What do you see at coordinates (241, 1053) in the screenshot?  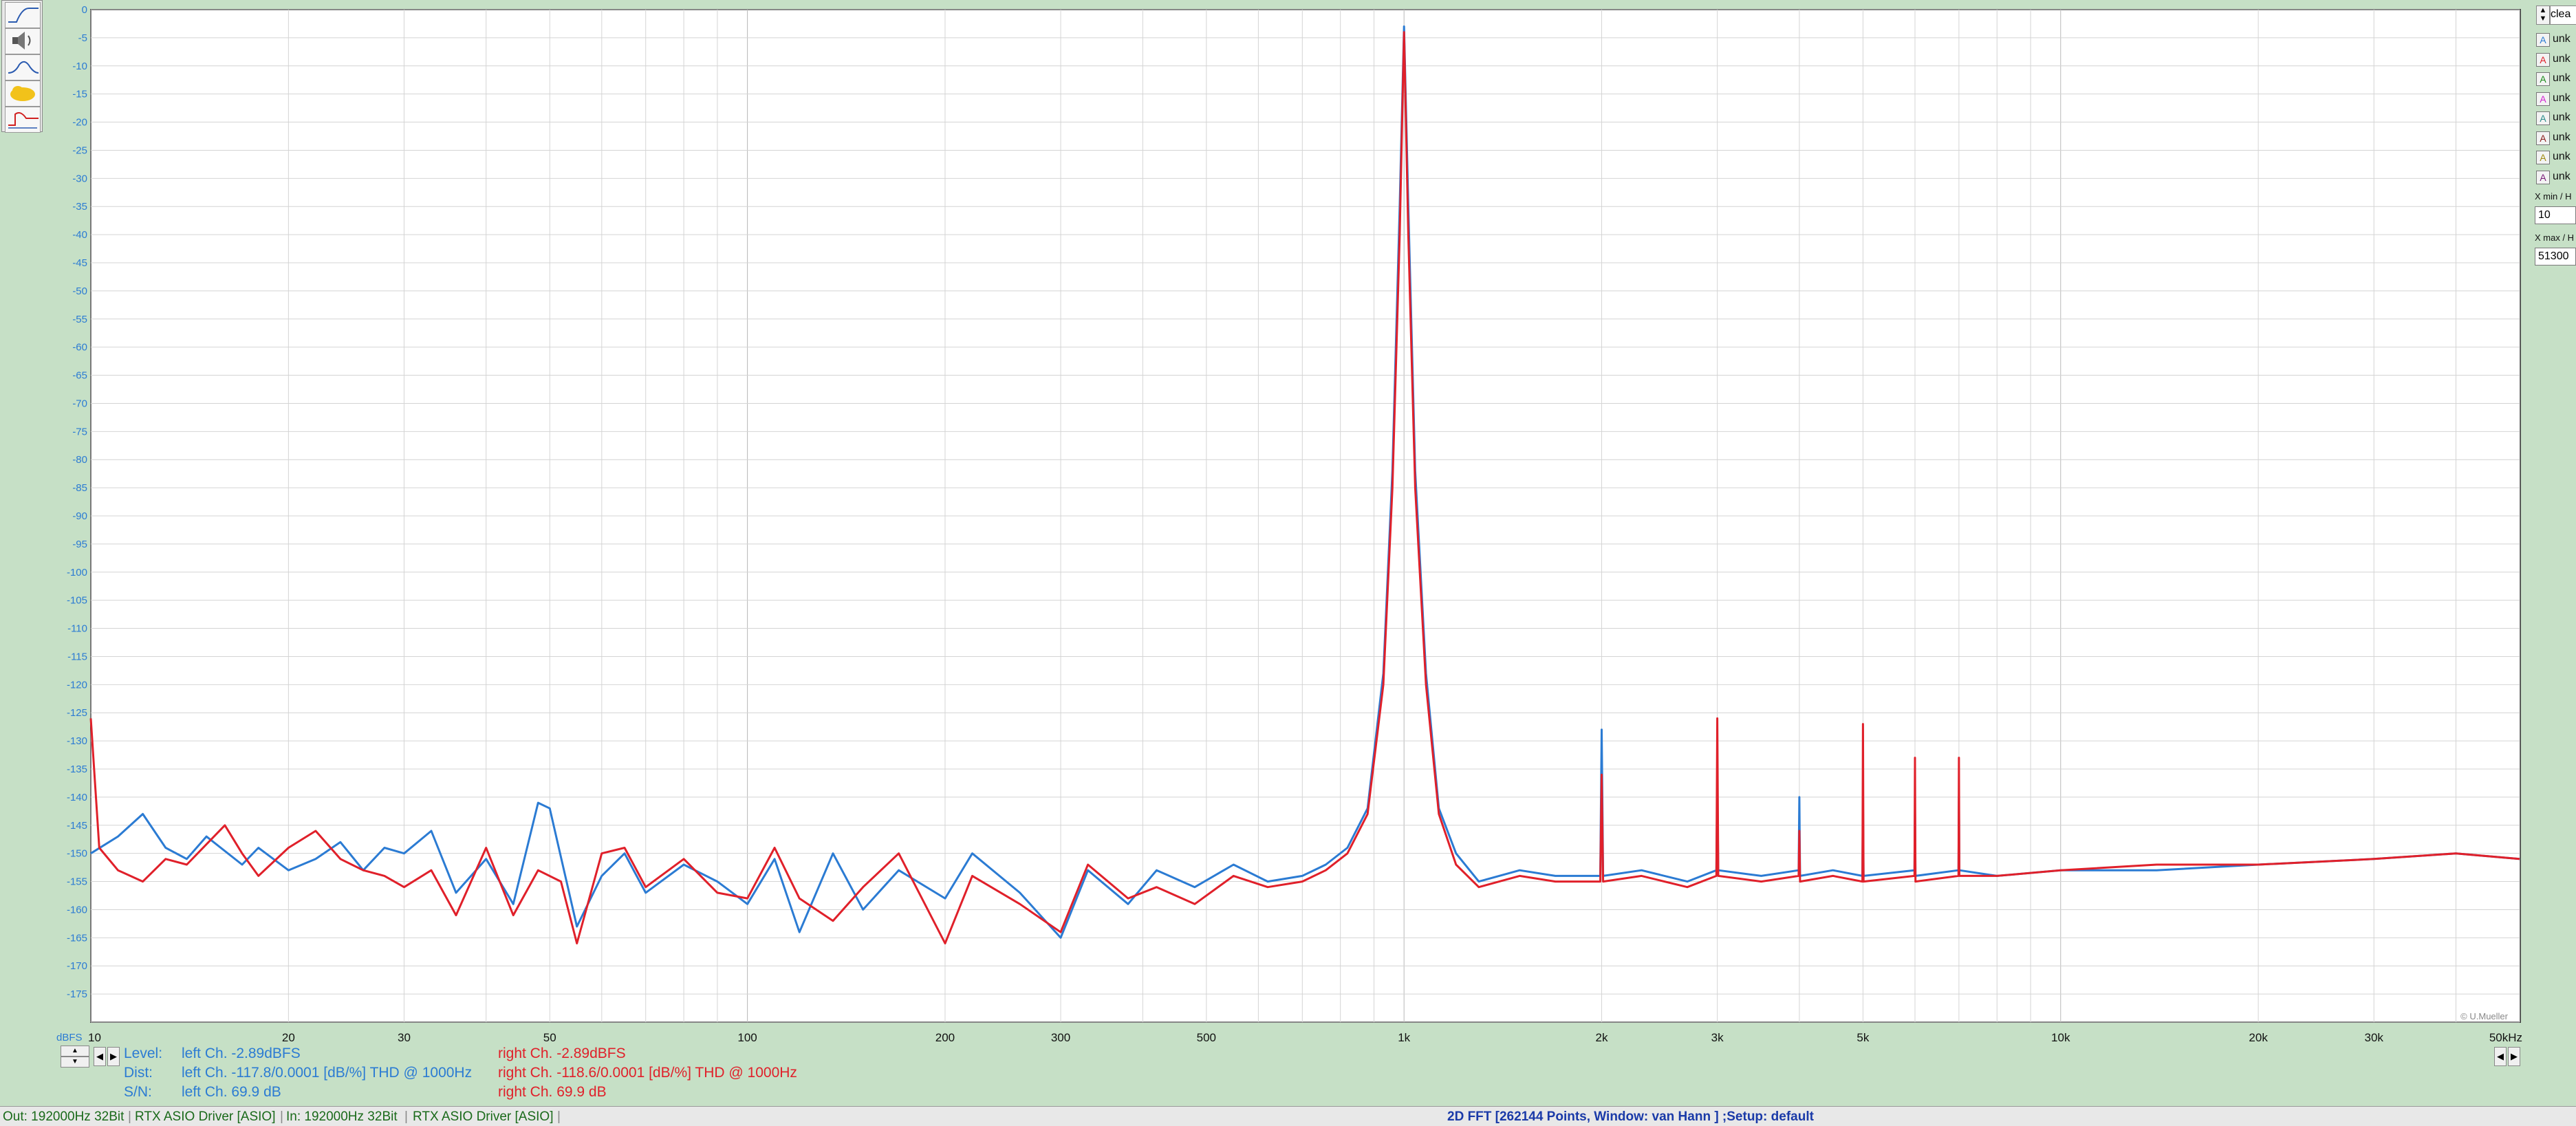 I see `left-level-value: left Ch. -2.89dBFS` at bounding box center [241, 1053].